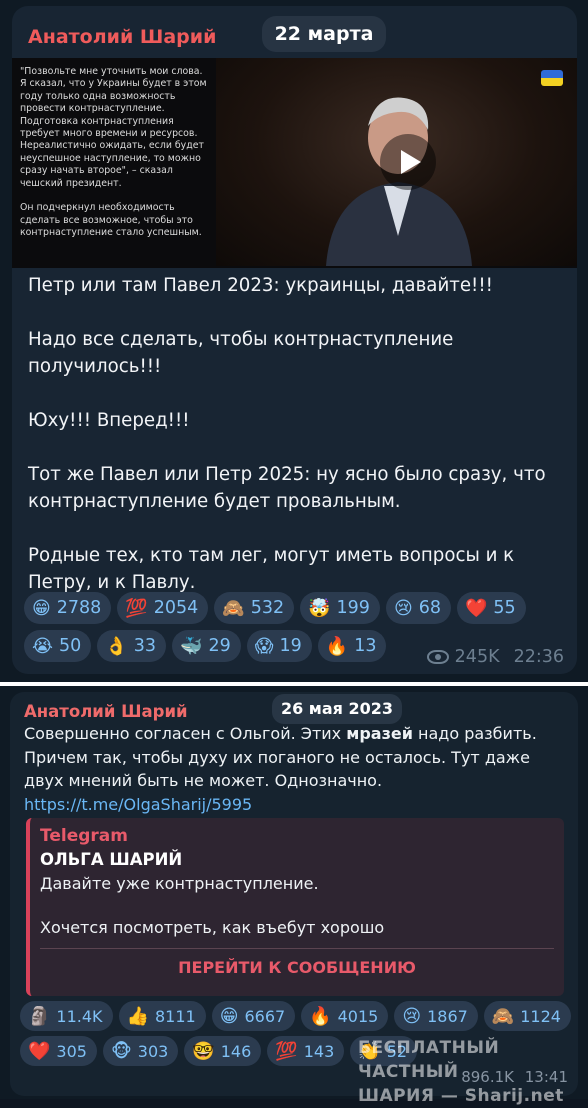 The height and width of the screenshot is (1108, 588). Describe the element at coordinates (116, 646) in the screenshot. I see `reaction-emoji-icon: 👌` at that location.